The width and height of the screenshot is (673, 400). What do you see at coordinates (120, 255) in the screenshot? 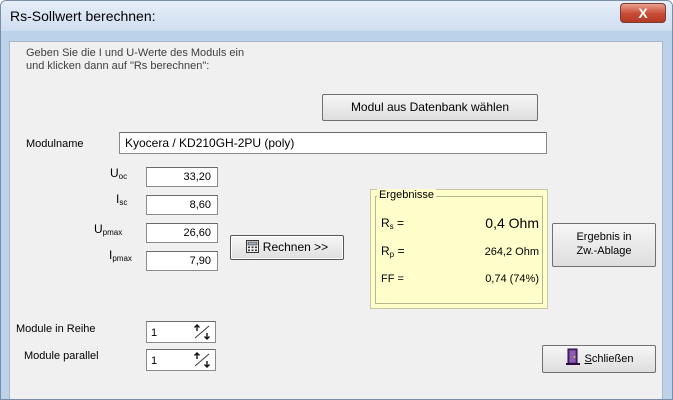
I see `ipmax-label: Ipmax` at bounding box center [120, 255].